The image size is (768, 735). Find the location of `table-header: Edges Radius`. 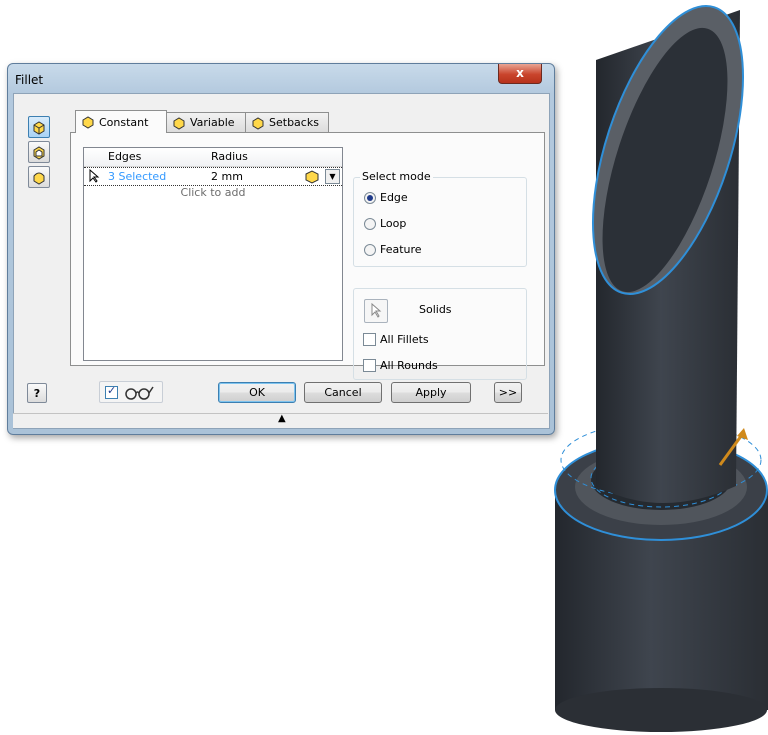

table-header: Edges Radius is located at coordinates (213, 157).